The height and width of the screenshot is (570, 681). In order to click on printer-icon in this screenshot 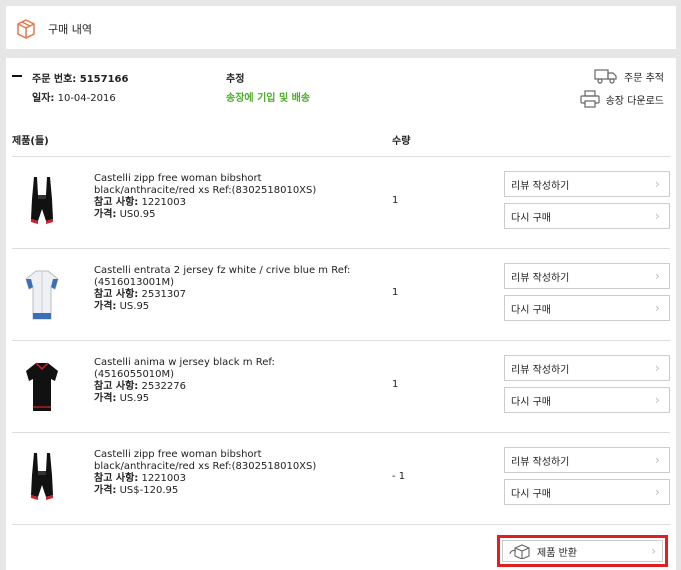, I will do `click(590, 99)`.